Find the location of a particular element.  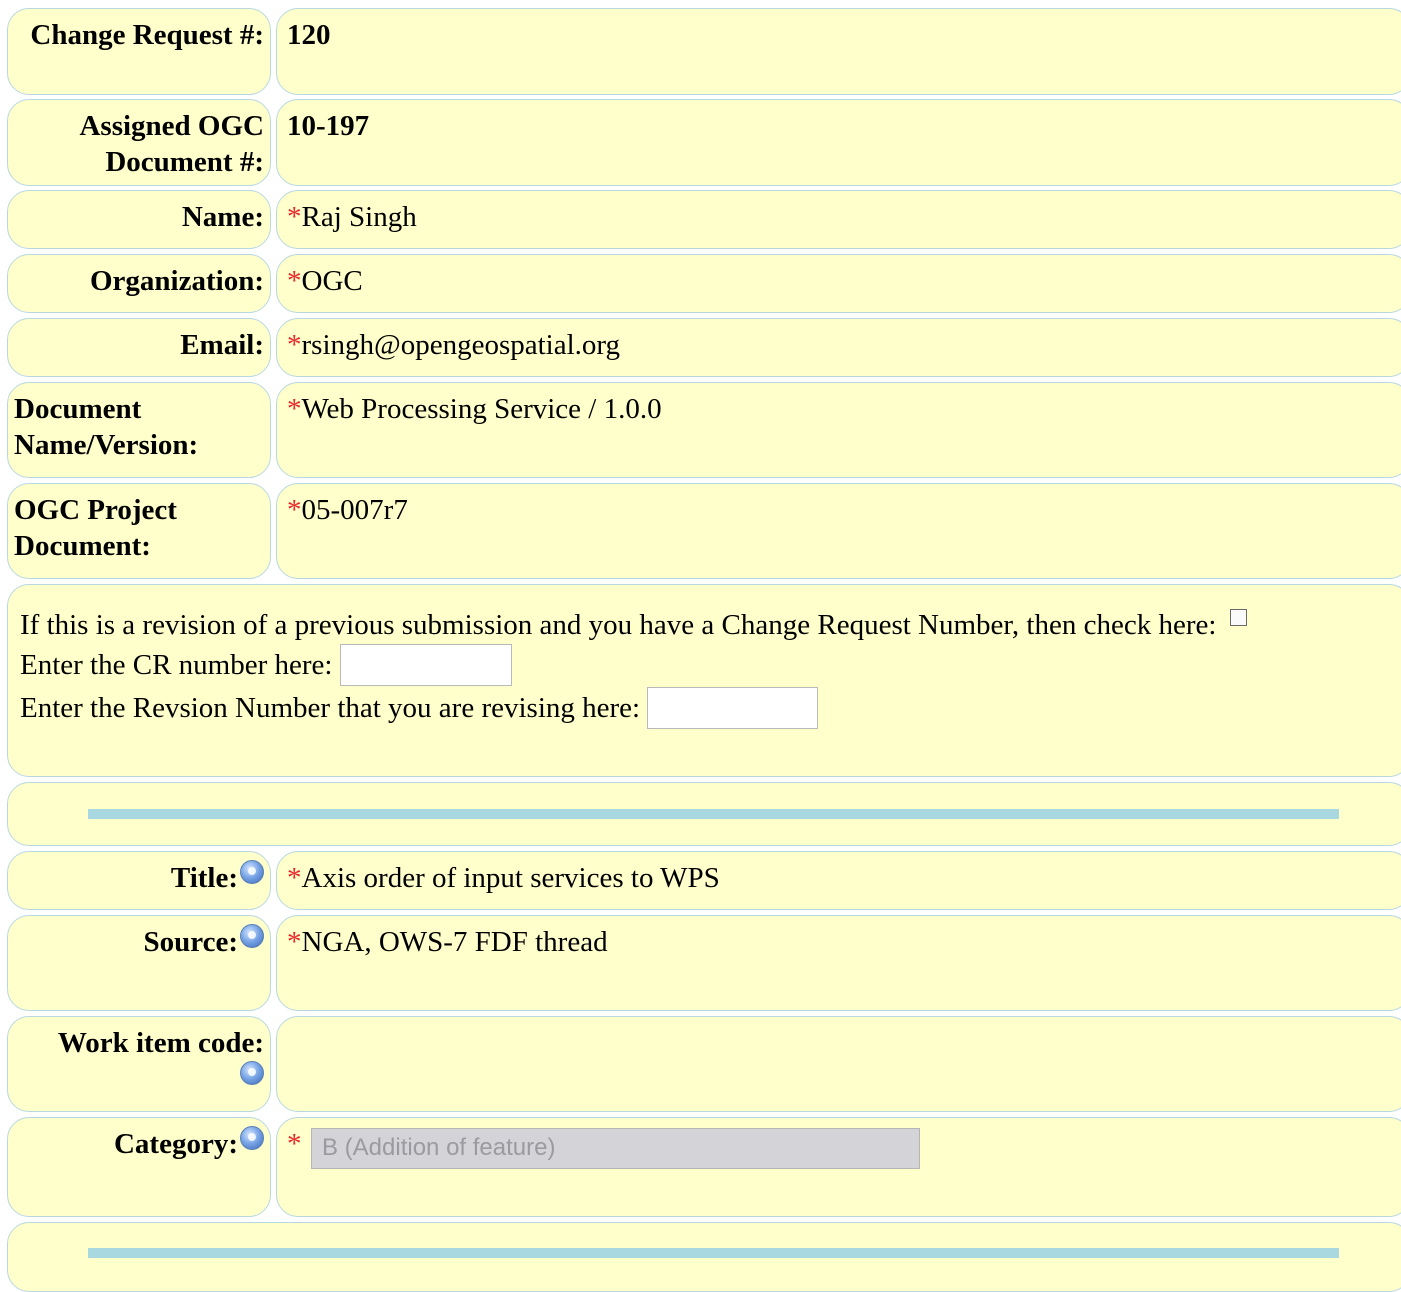

doc-name-version-label-cell: Document Name/Version: is located at coordinates (139, 430).